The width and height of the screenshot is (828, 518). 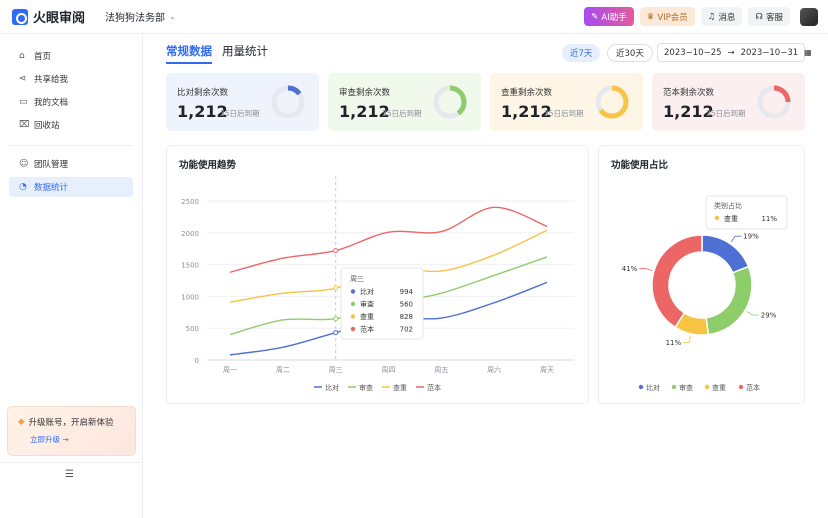 What do you see at coordinates (365, 93) in the screenshot?
I see `stat-card-label: 审查剩余次数` at bounding box center [365, 93].